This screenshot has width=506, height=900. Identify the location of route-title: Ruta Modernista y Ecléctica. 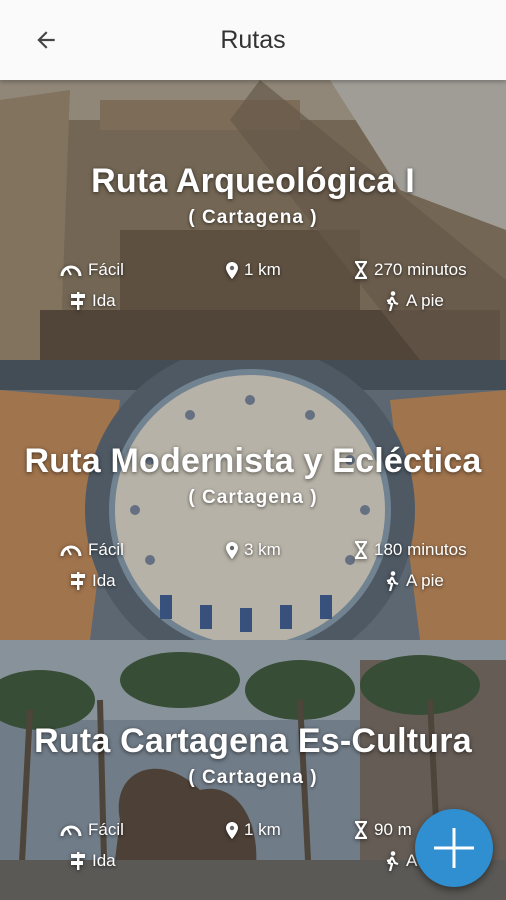
(253, 461).